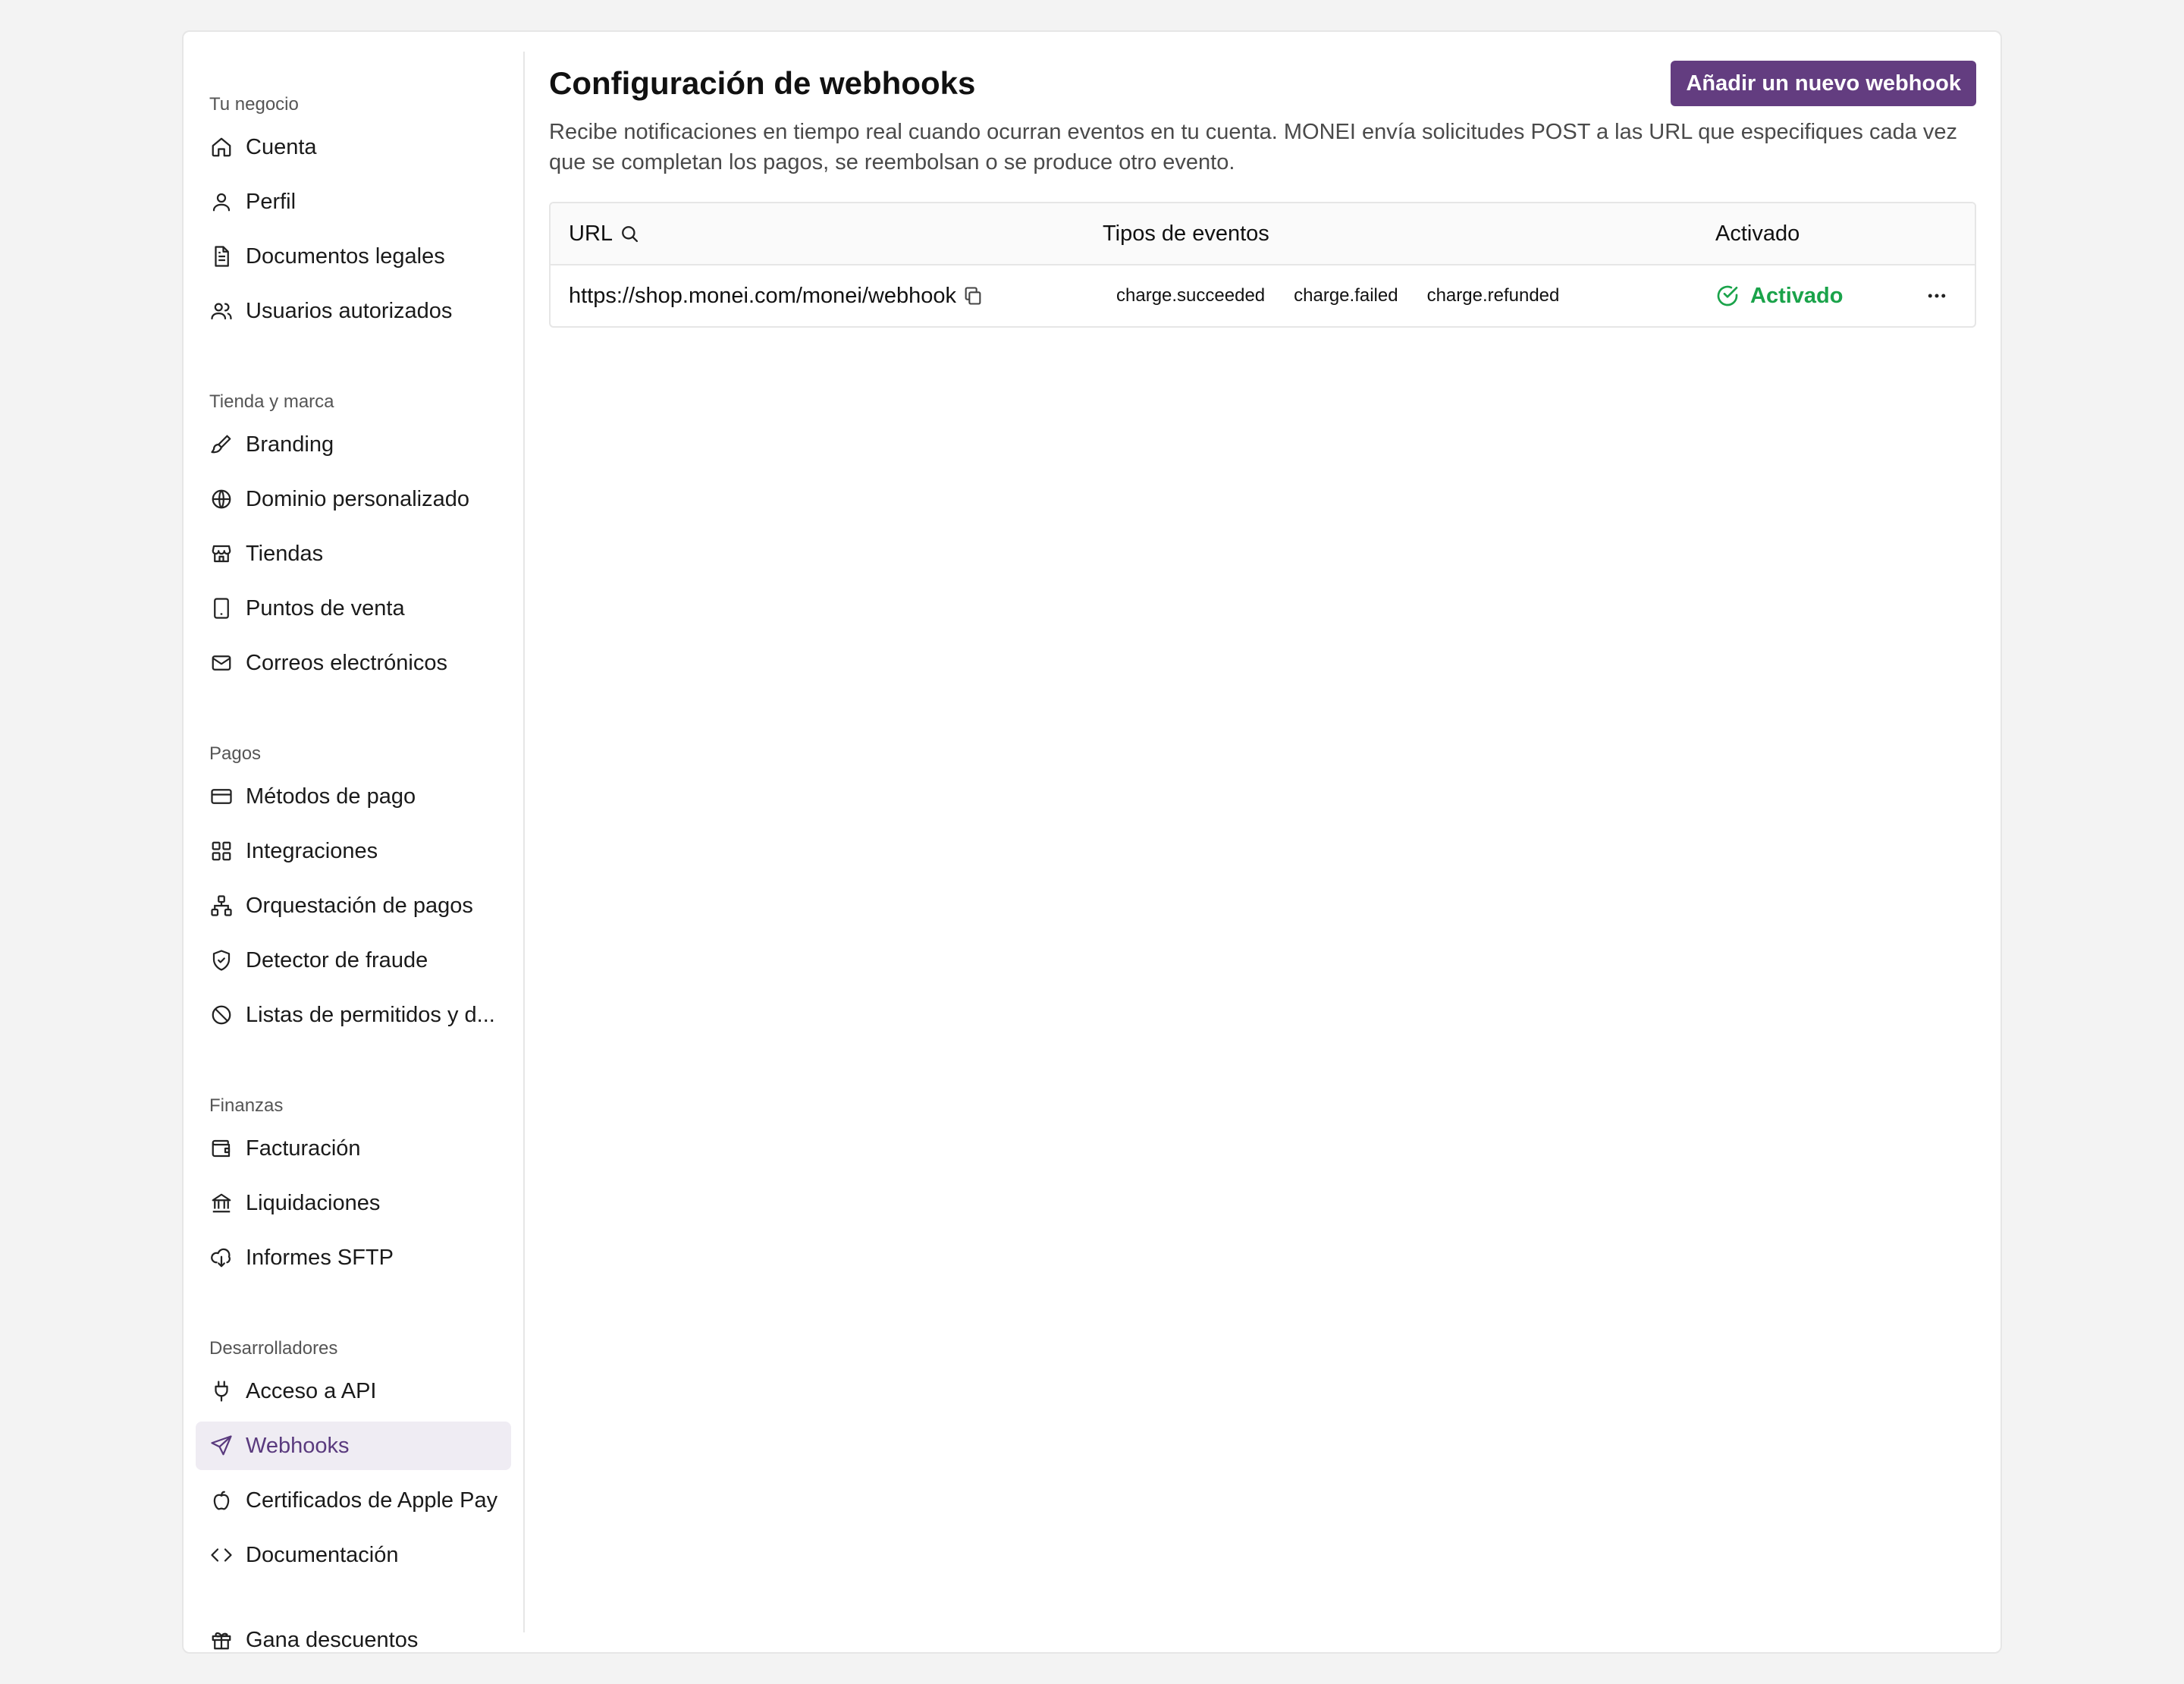  What do you see at coordinates (311, 1390) in the screenshot?
I see `sidebar-item-label: Acceso a API` at bounding box center [311, 1390].